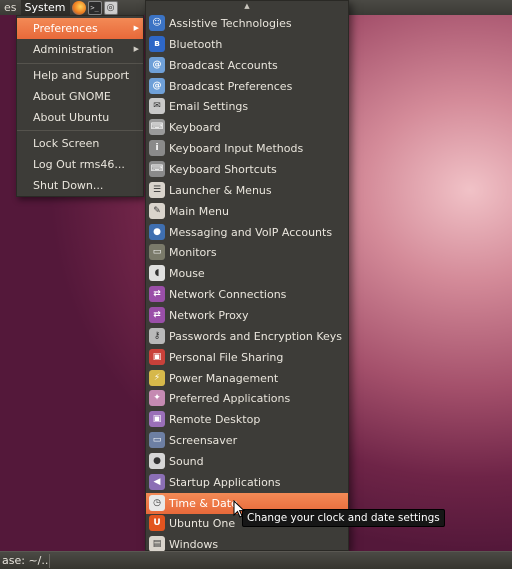 The width and height of the screenshot is (512, 569). What do you see at coordinates (236, 149) in the screenshot?
I see `pref-item-label: Keyboard Input Methods` at bounding box center [236, 149].